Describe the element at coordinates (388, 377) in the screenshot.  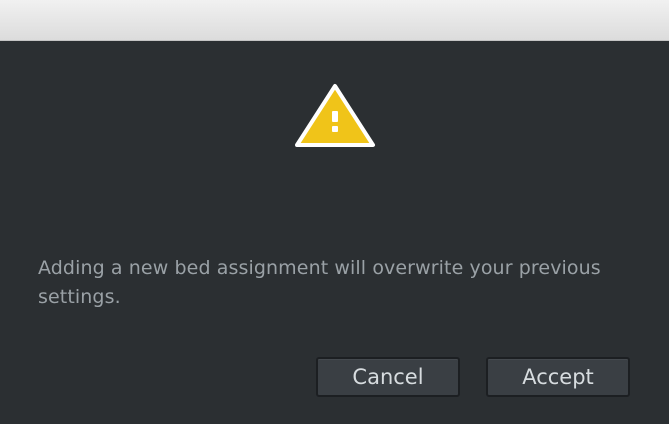
I see `cancel-button: Cancel` at that location.